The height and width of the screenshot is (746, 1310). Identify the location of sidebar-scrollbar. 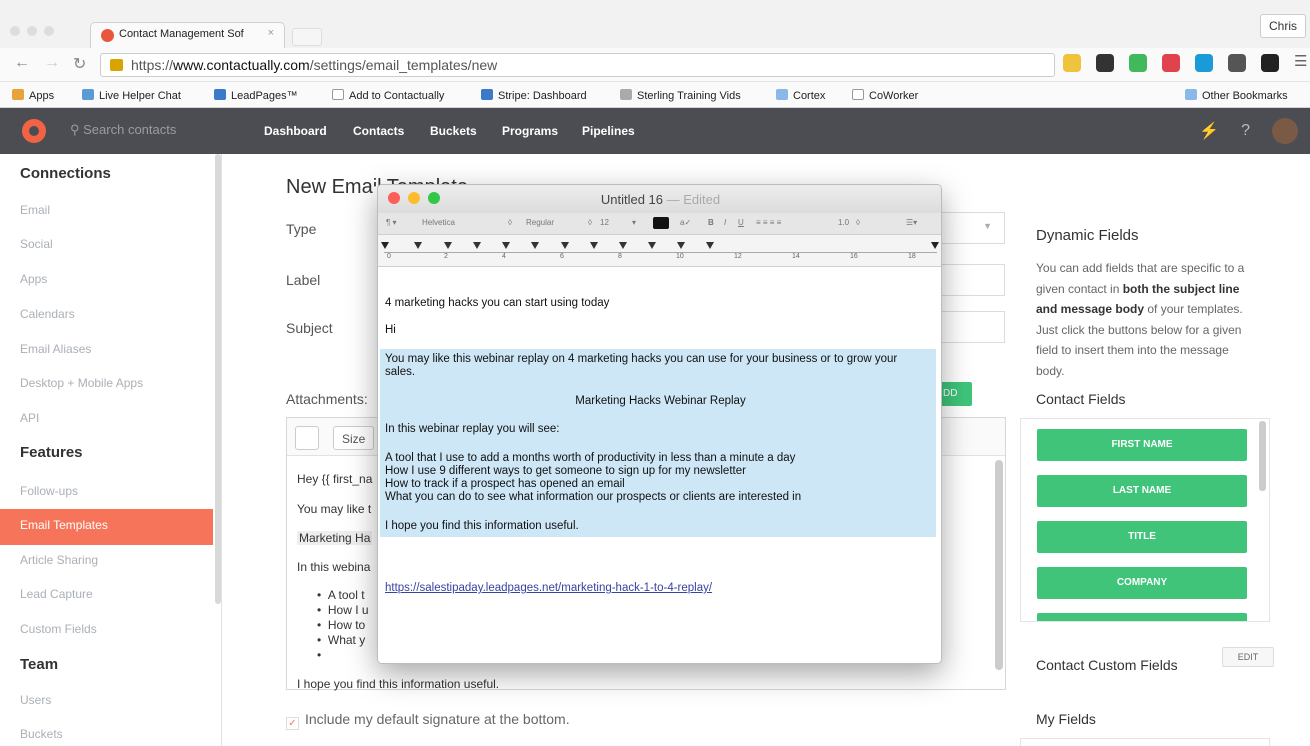
(218, 379).